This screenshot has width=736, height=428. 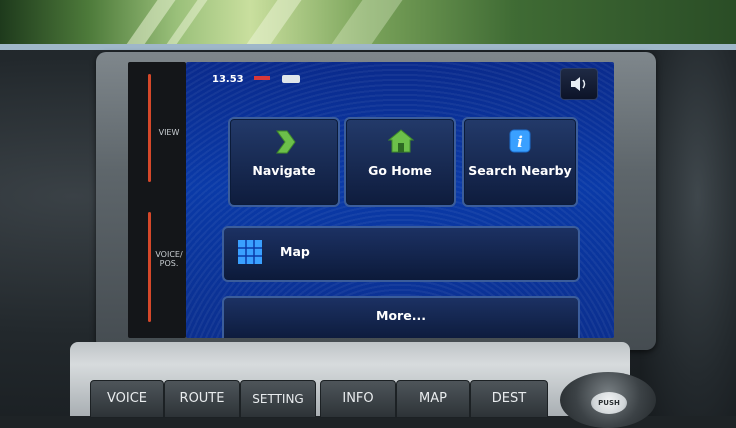 I want to click on speaker-icon, so click(x=578, y=84).